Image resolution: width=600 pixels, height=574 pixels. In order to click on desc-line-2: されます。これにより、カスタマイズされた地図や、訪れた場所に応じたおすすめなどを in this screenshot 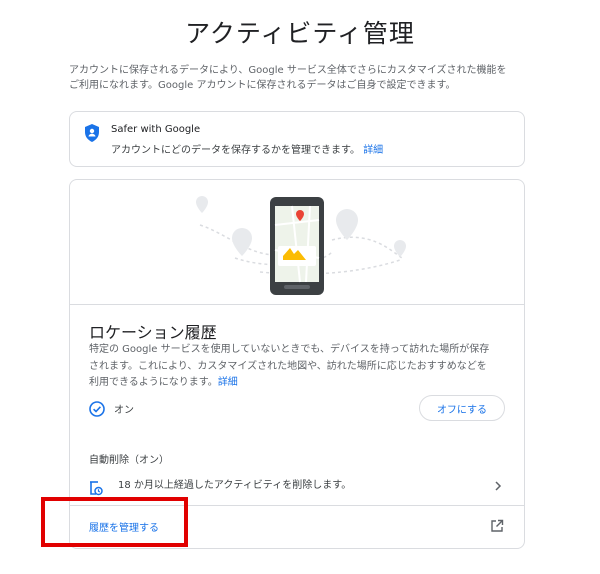, I will do `click(288, 366)`.